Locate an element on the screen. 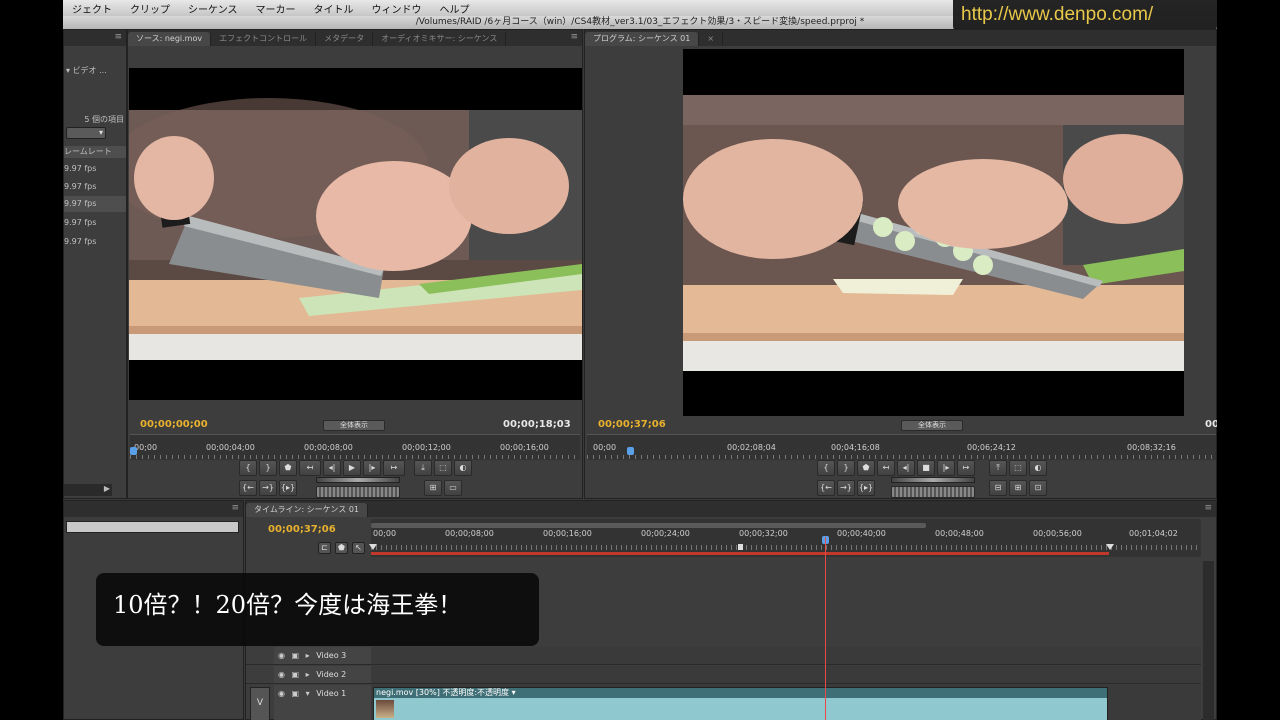  clip-negi: negi.mov [30%] 不透明度:不透明度 ▾ is located at coordinates (740, 703).